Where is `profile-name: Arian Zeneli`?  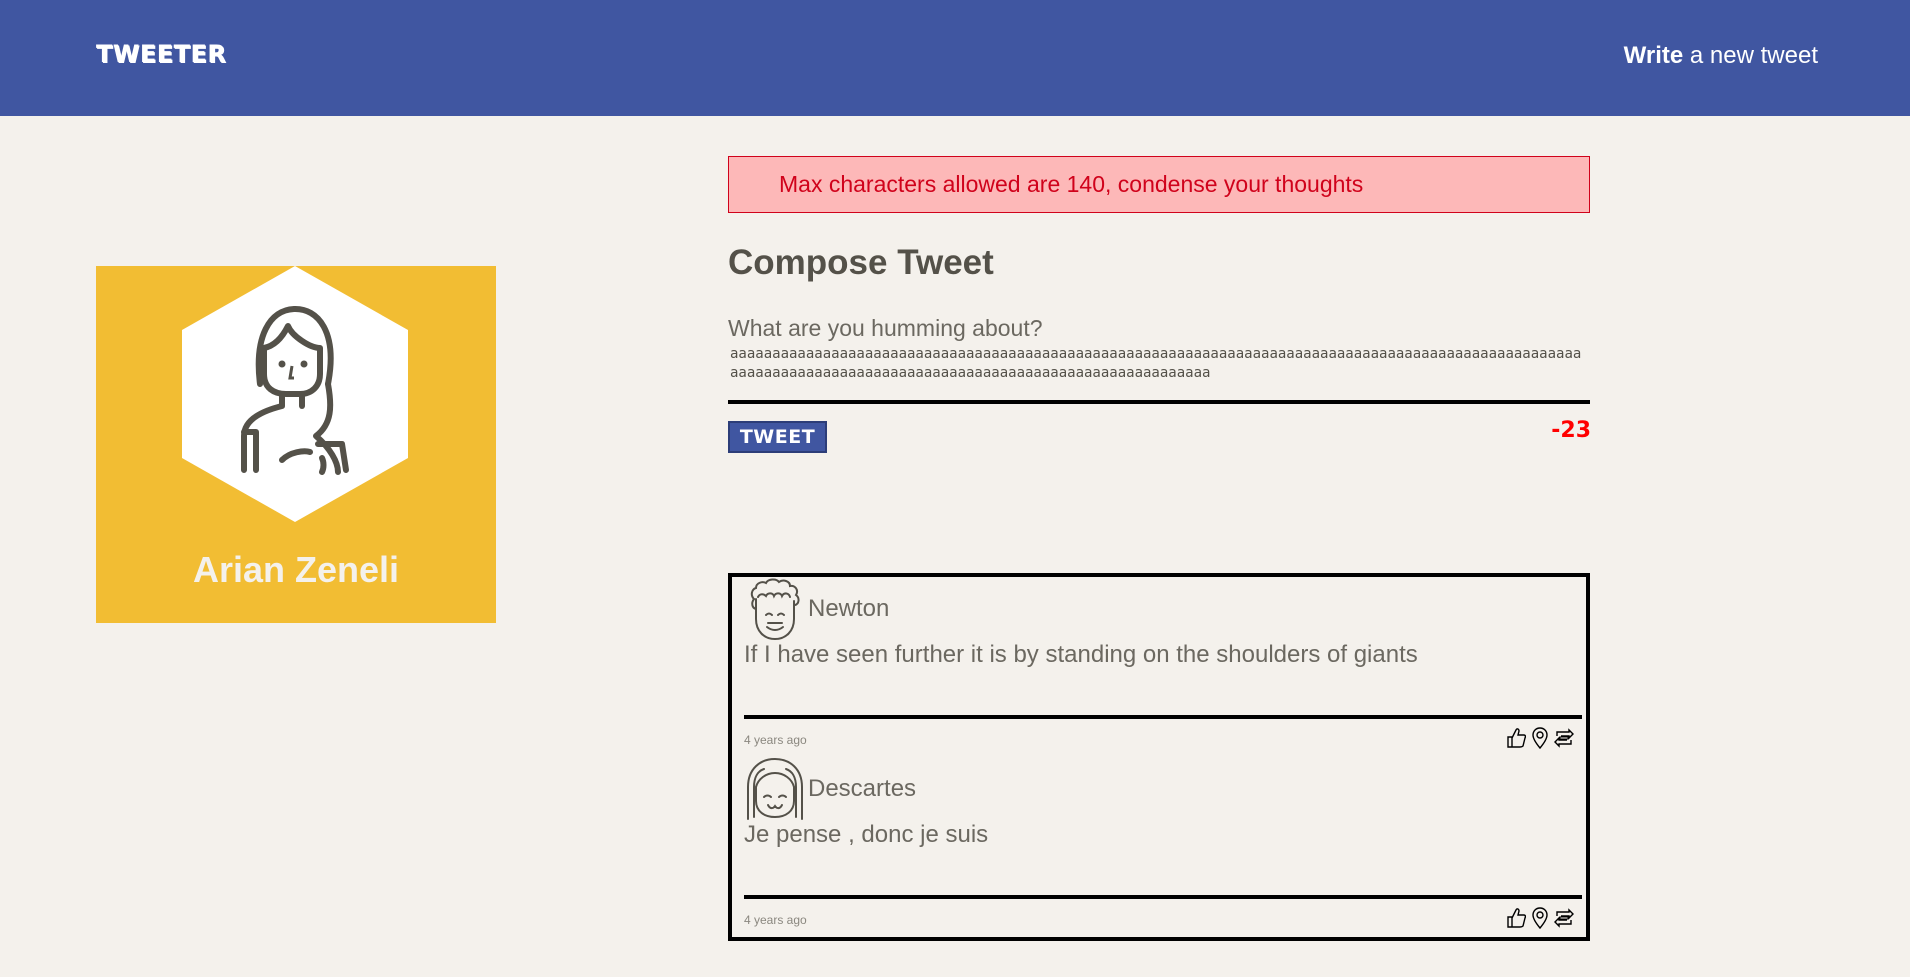 profile-name: Arian Zeneli is located at coordinates (296, 569).